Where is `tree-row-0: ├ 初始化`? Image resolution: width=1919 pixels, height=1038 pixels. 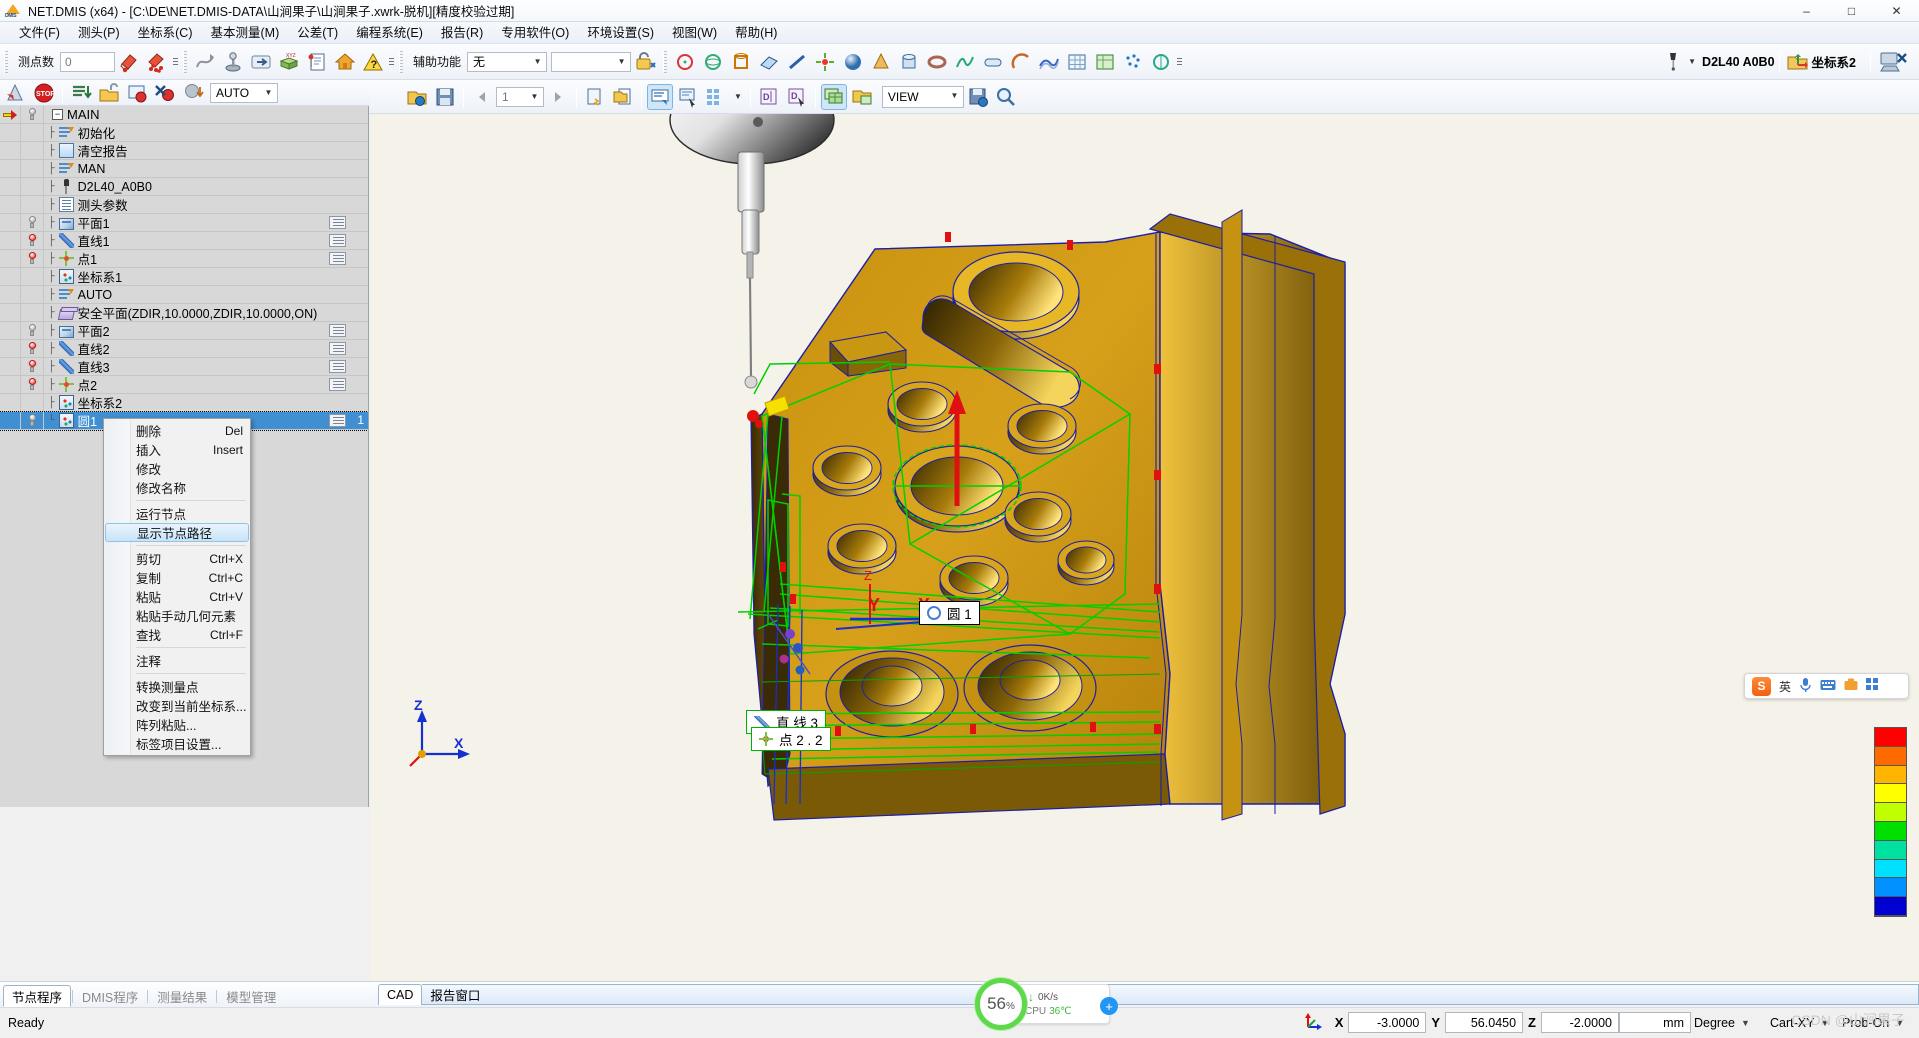 tree-row-0: ├ 初始化 is located at coordinates (184, 133).